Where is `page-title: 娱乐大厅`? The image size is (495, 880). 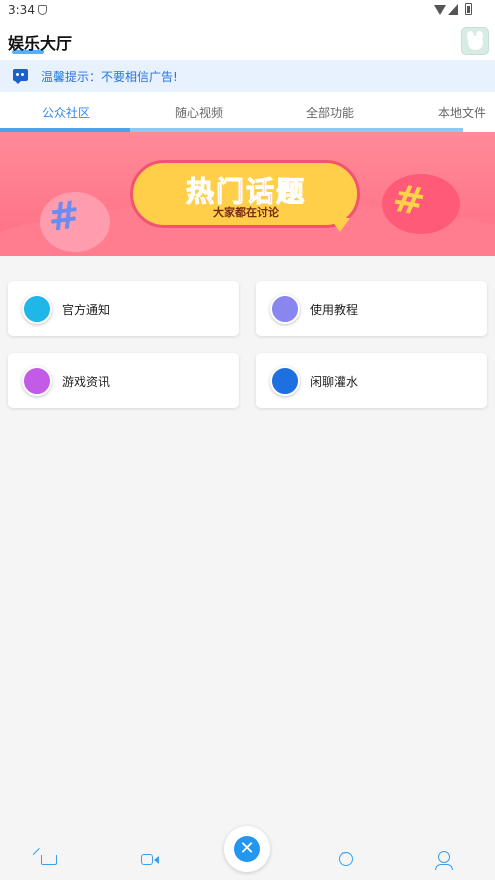
page-title: 娱乐大厅 is located at coordinates (40, 43).